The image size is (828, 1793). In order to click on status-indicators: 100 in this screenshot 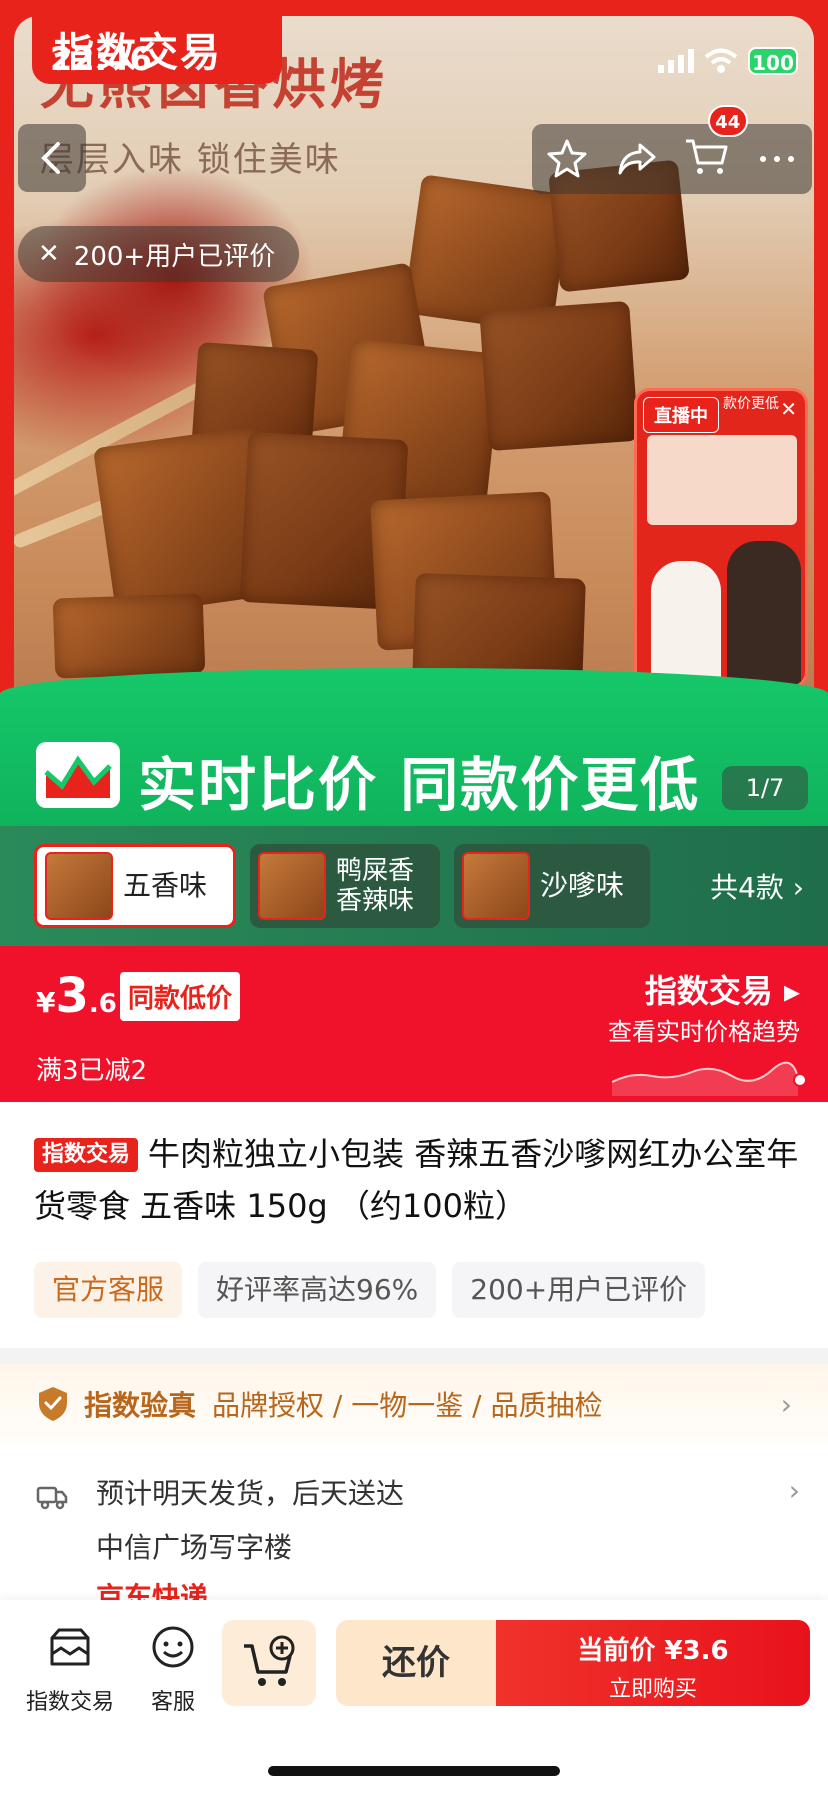, I will do `click(728, 61)`.